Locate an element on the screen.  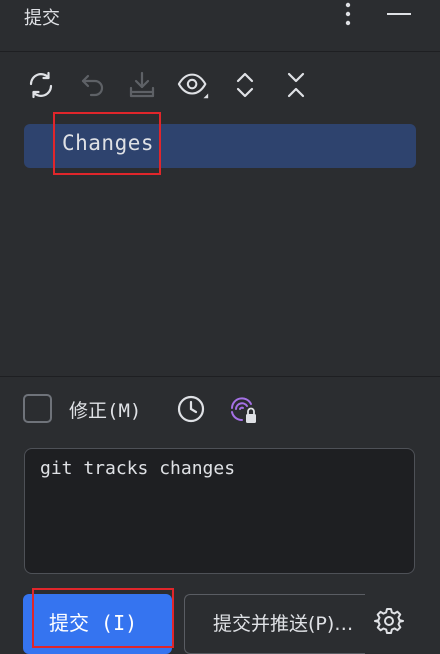
amend-label: 修正(M) is located at coordinates (105, 409).